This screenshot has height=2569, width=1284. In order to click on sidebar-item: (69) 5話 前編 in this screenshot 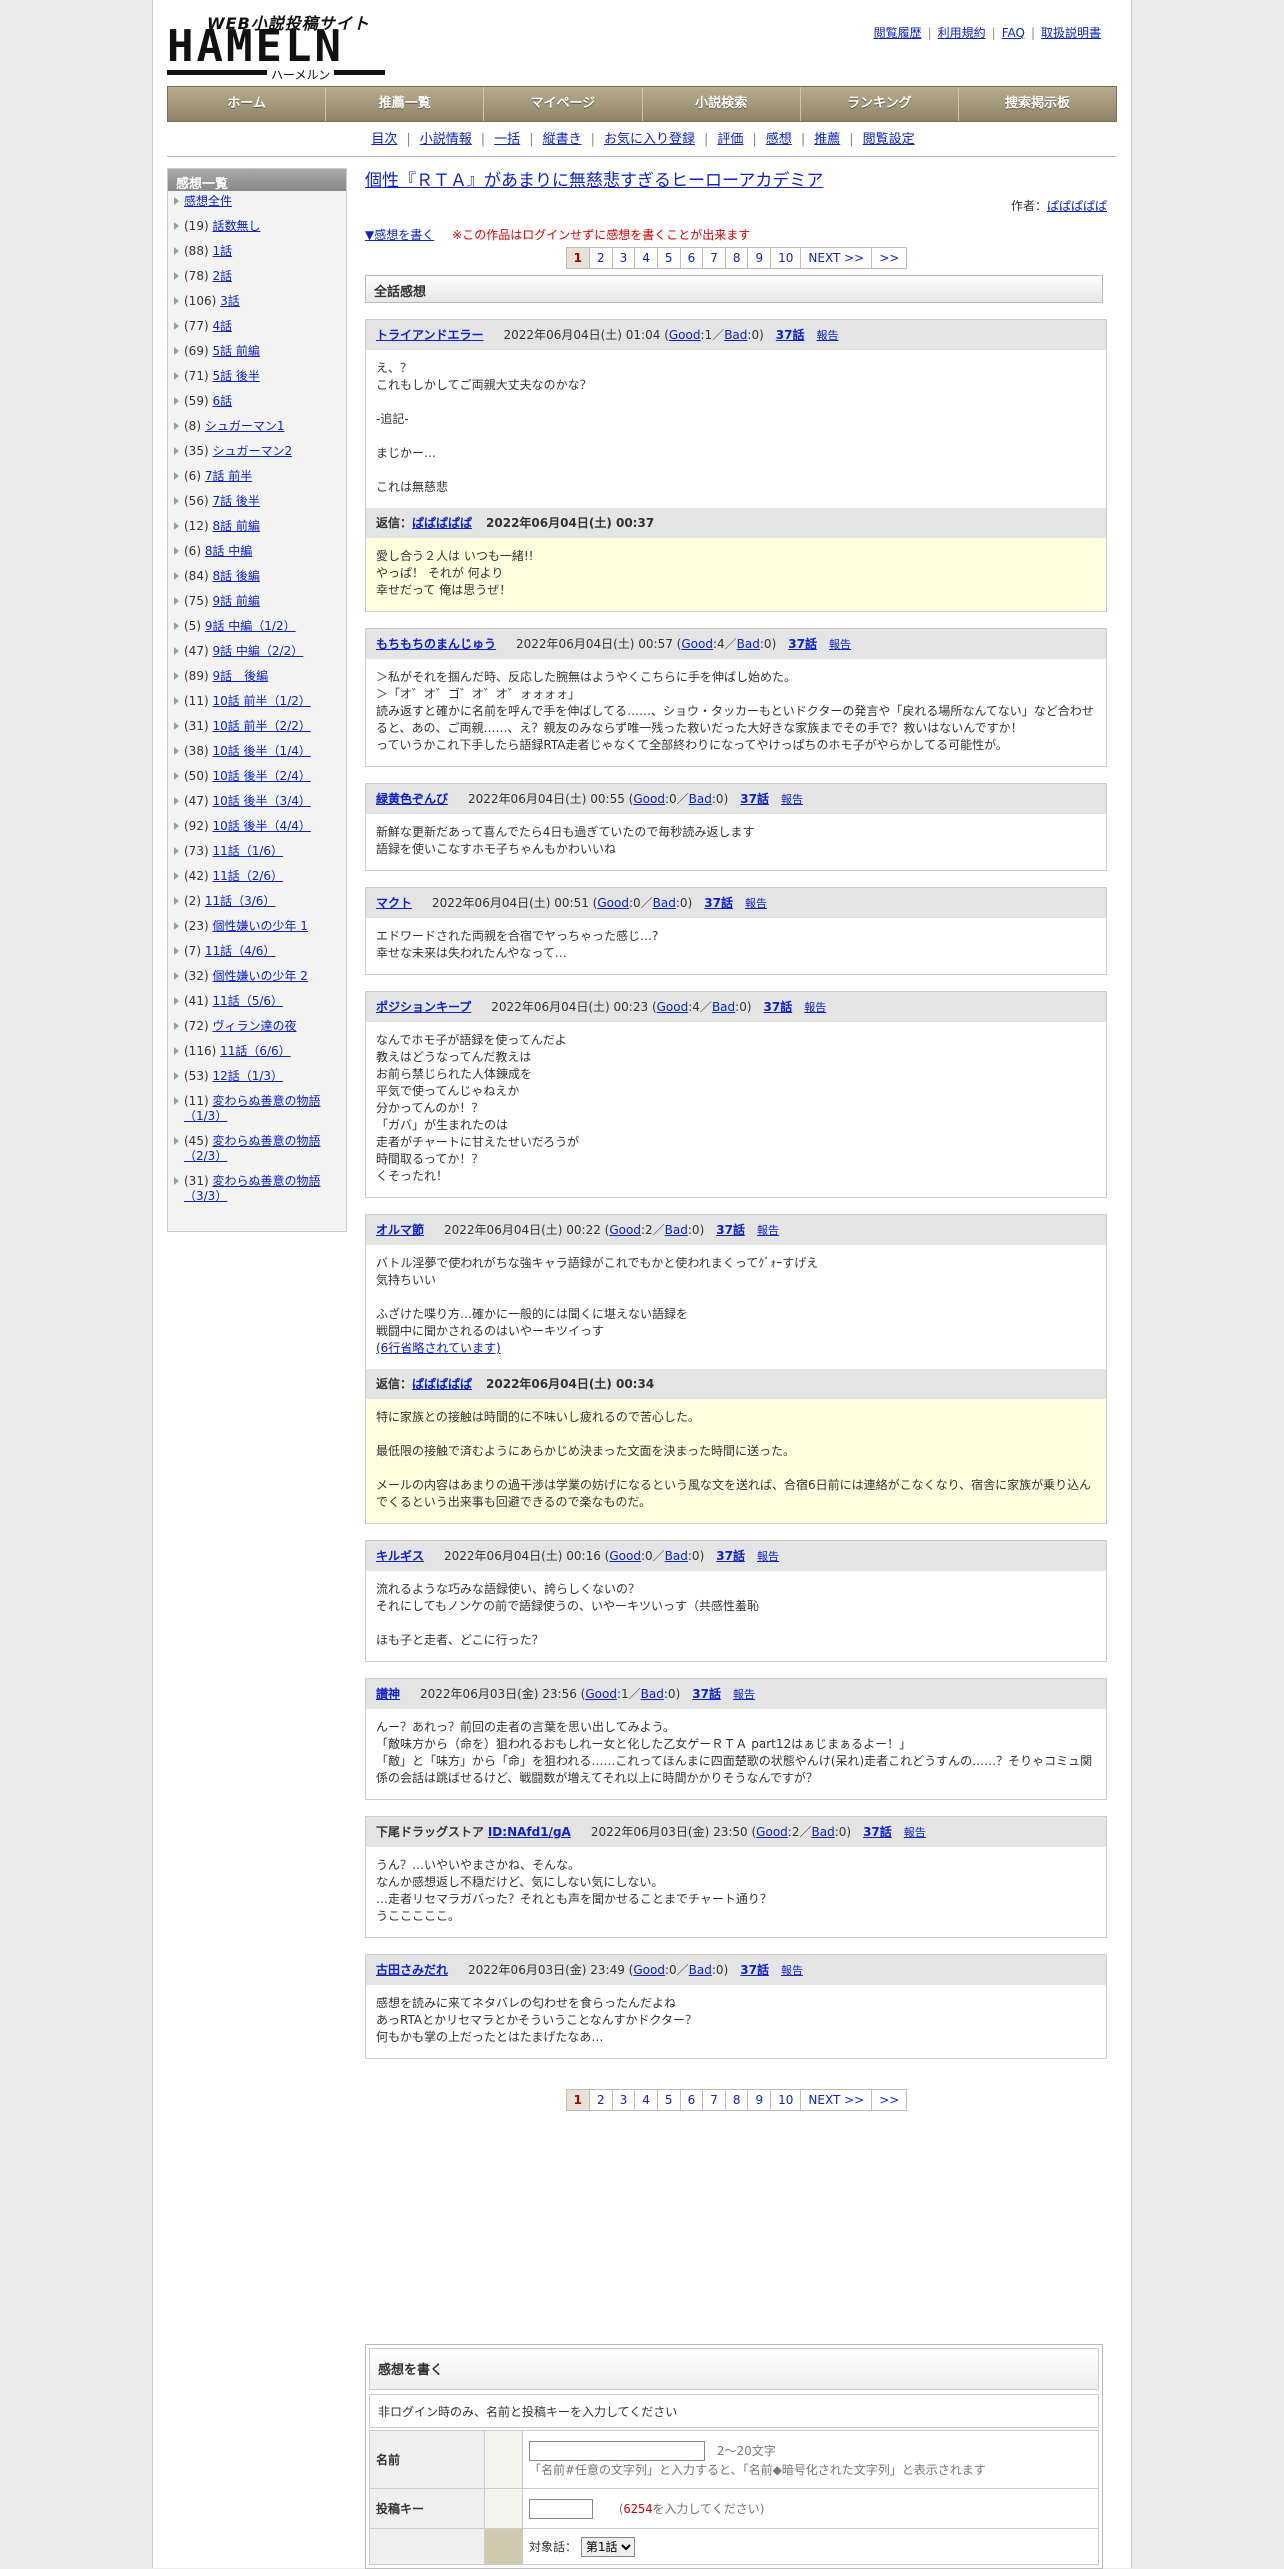, I will do `click(260, 351)`.